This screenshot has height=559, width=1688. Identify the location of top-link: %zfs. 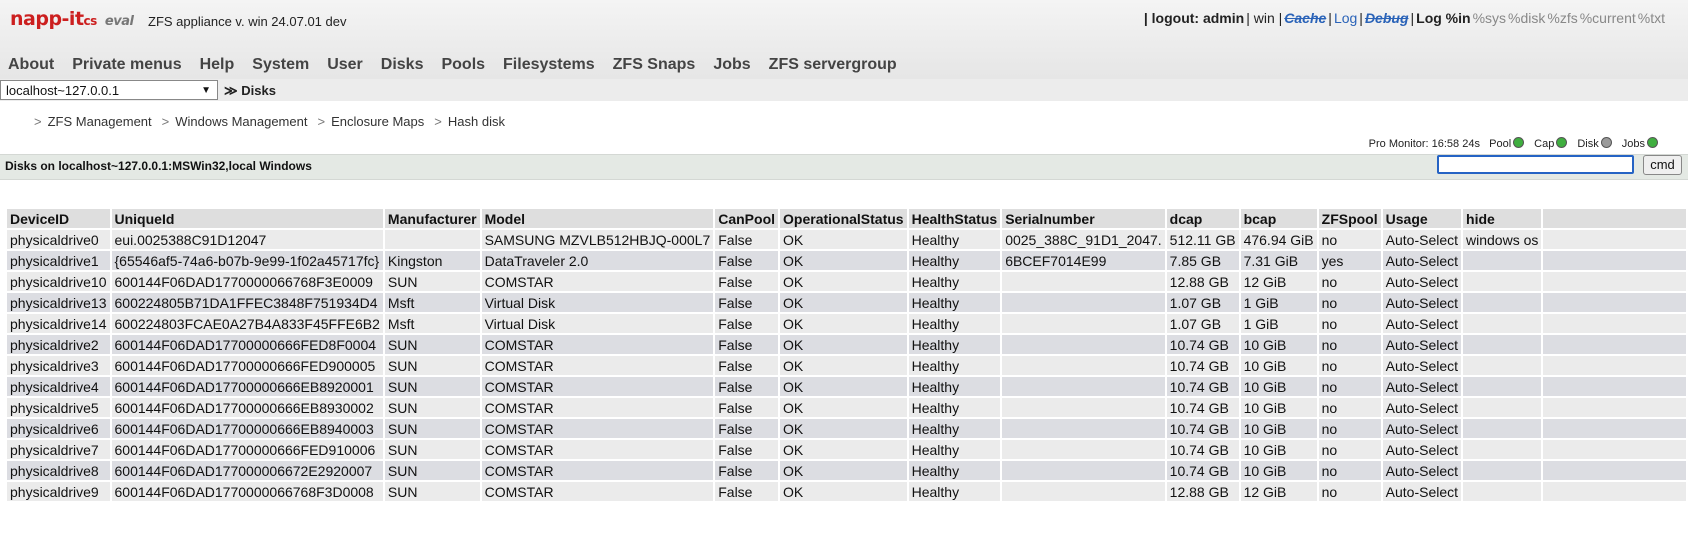
(1562, 18).